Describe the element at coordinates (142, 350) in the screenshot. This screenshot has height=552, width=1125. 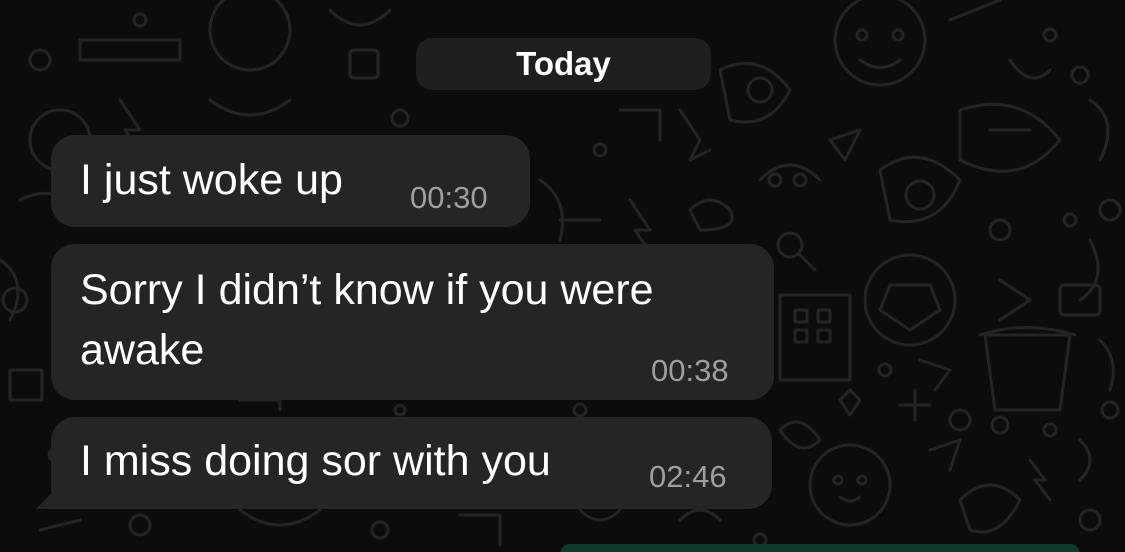
I see `message-text-line: awake` at that location.